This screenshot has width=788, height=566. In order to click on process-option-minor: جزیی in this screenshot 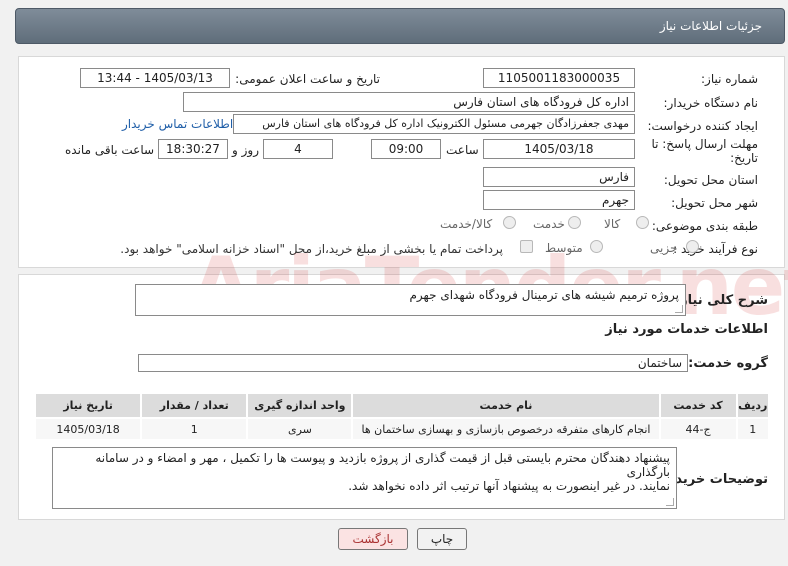, I will do `click(664, 248)`.